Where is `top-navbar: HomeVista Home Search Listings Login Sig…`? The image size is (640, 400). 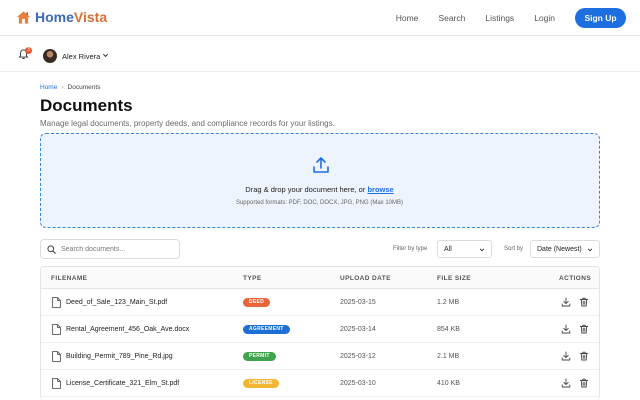
top-navbar: HomeVista Home Search Listings Login Sig… is located at coordinates (320, 18).